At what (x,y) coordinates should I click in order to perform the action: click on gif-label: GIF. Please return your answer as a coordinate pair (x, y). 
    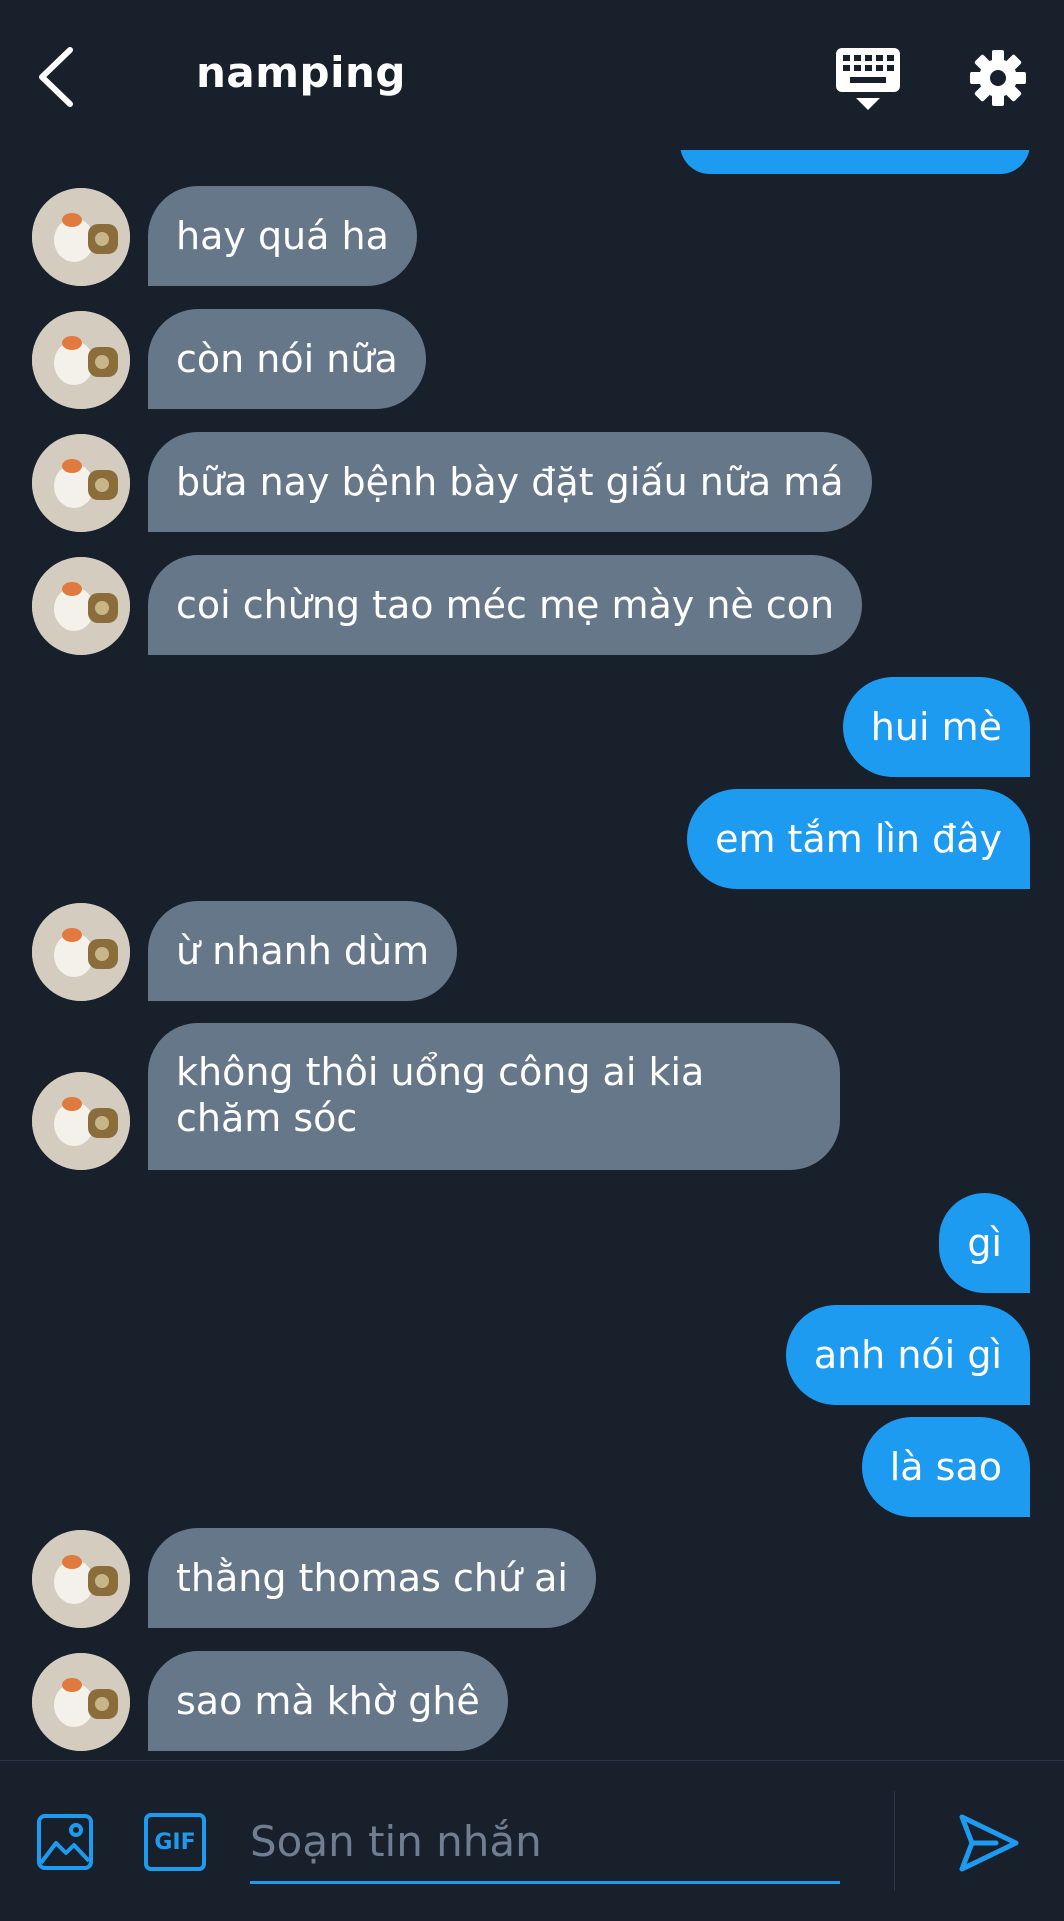
    Looking at the image, I should click on (175, 1842).